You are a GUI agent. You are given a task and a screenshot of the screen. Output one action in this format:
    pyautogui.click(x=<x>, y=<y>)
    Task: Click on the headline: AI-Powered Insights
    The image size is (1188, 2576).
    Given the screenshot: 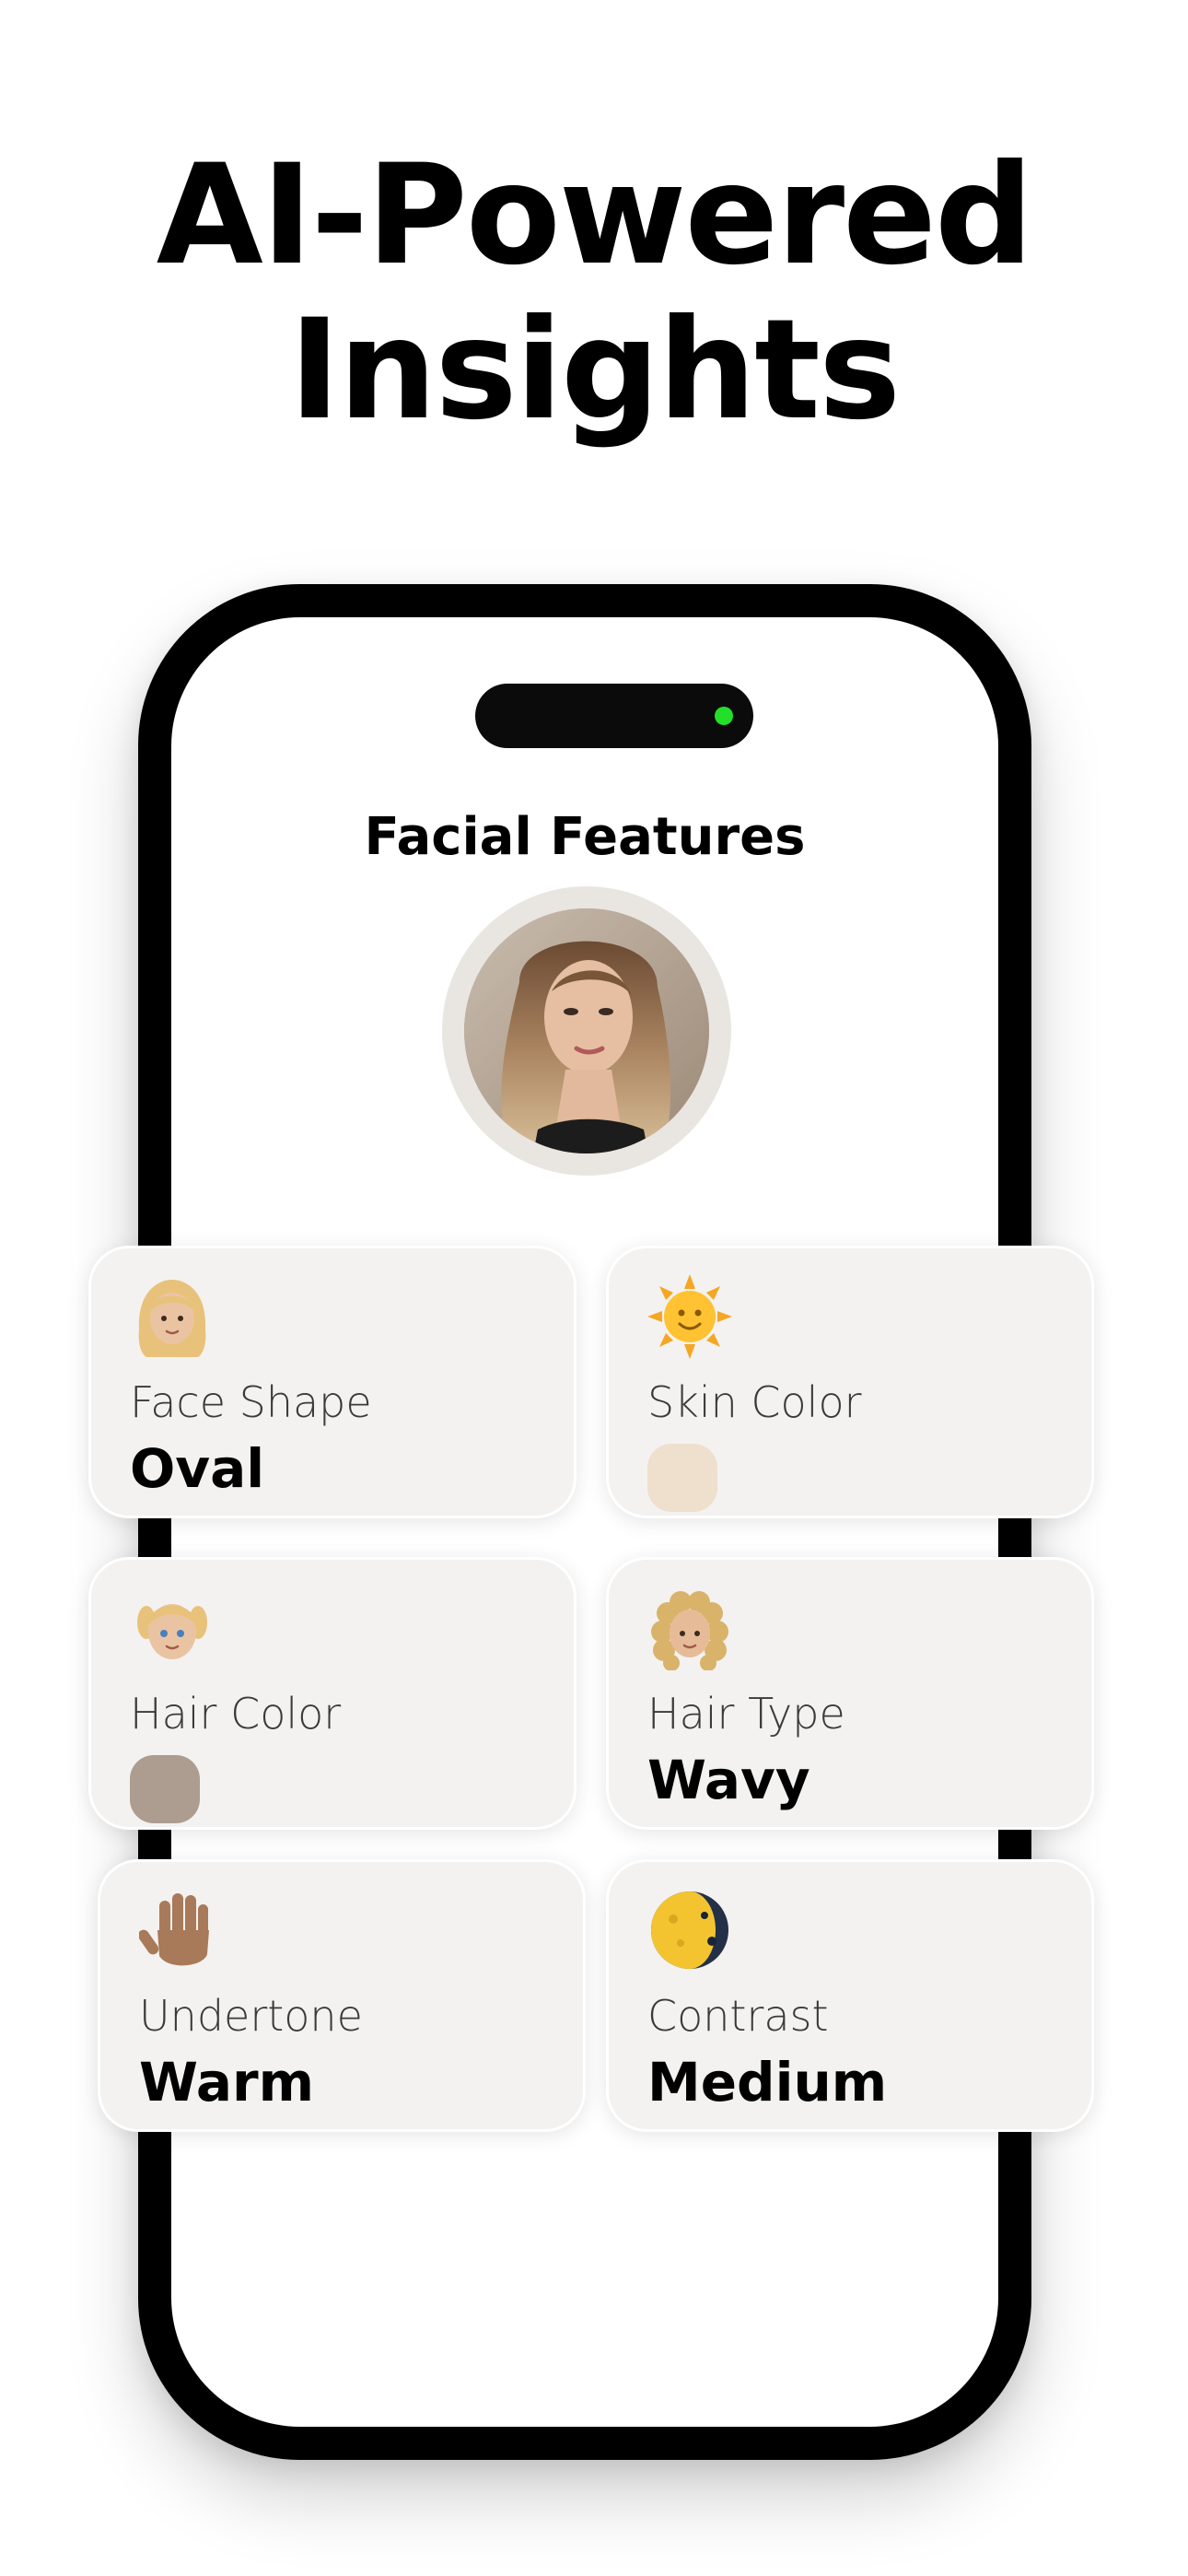 What is the action you would take?
    pyautogui.click(x=594, y=293)
    